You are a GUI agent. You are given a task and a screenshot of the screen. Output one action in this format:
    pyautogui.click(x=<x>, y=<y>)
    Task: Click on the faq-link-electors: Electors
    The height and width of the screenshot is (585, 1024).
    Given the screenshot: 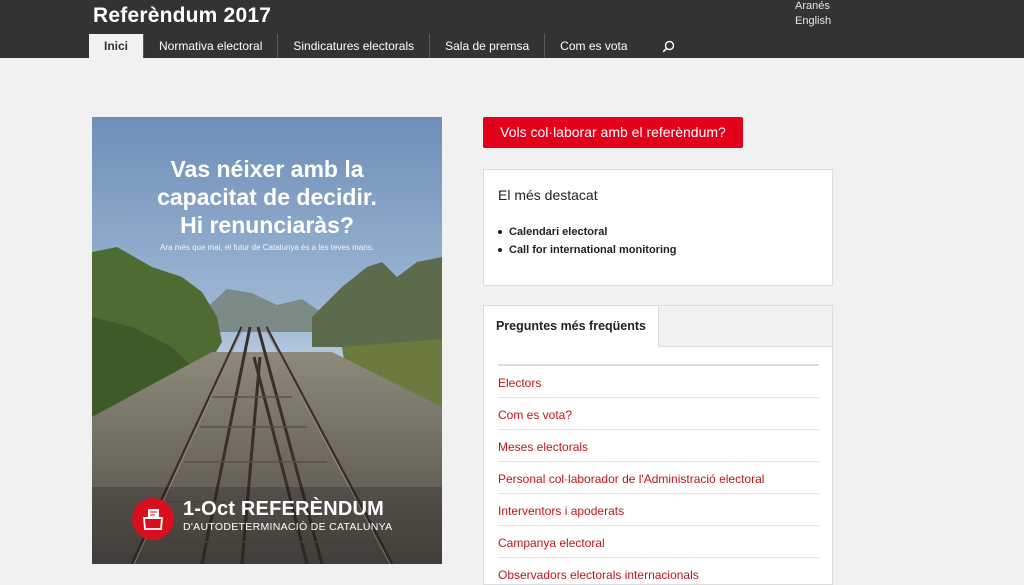 What is the action you would take?
    pyautogui.click(x=658, y=383)
    